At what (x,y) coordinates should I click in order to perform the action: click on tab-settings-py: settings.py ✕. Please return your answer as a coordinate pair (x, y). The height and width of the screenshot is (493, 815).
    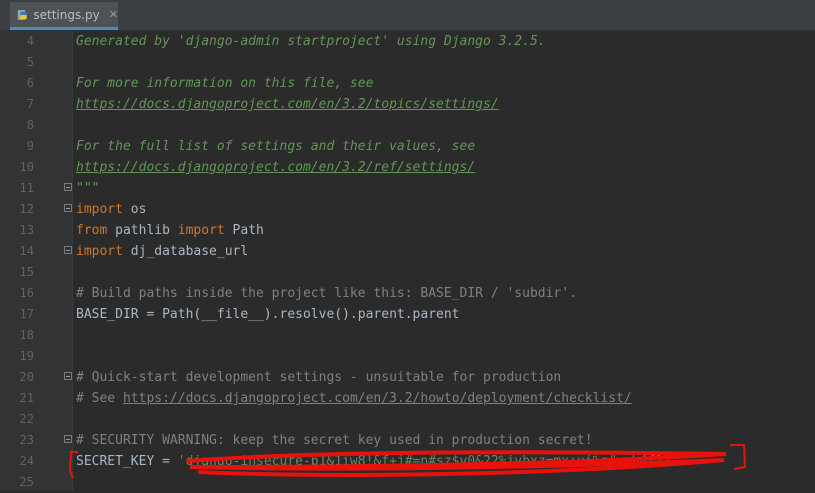
    Looking at the image, I should click on (64, 16).